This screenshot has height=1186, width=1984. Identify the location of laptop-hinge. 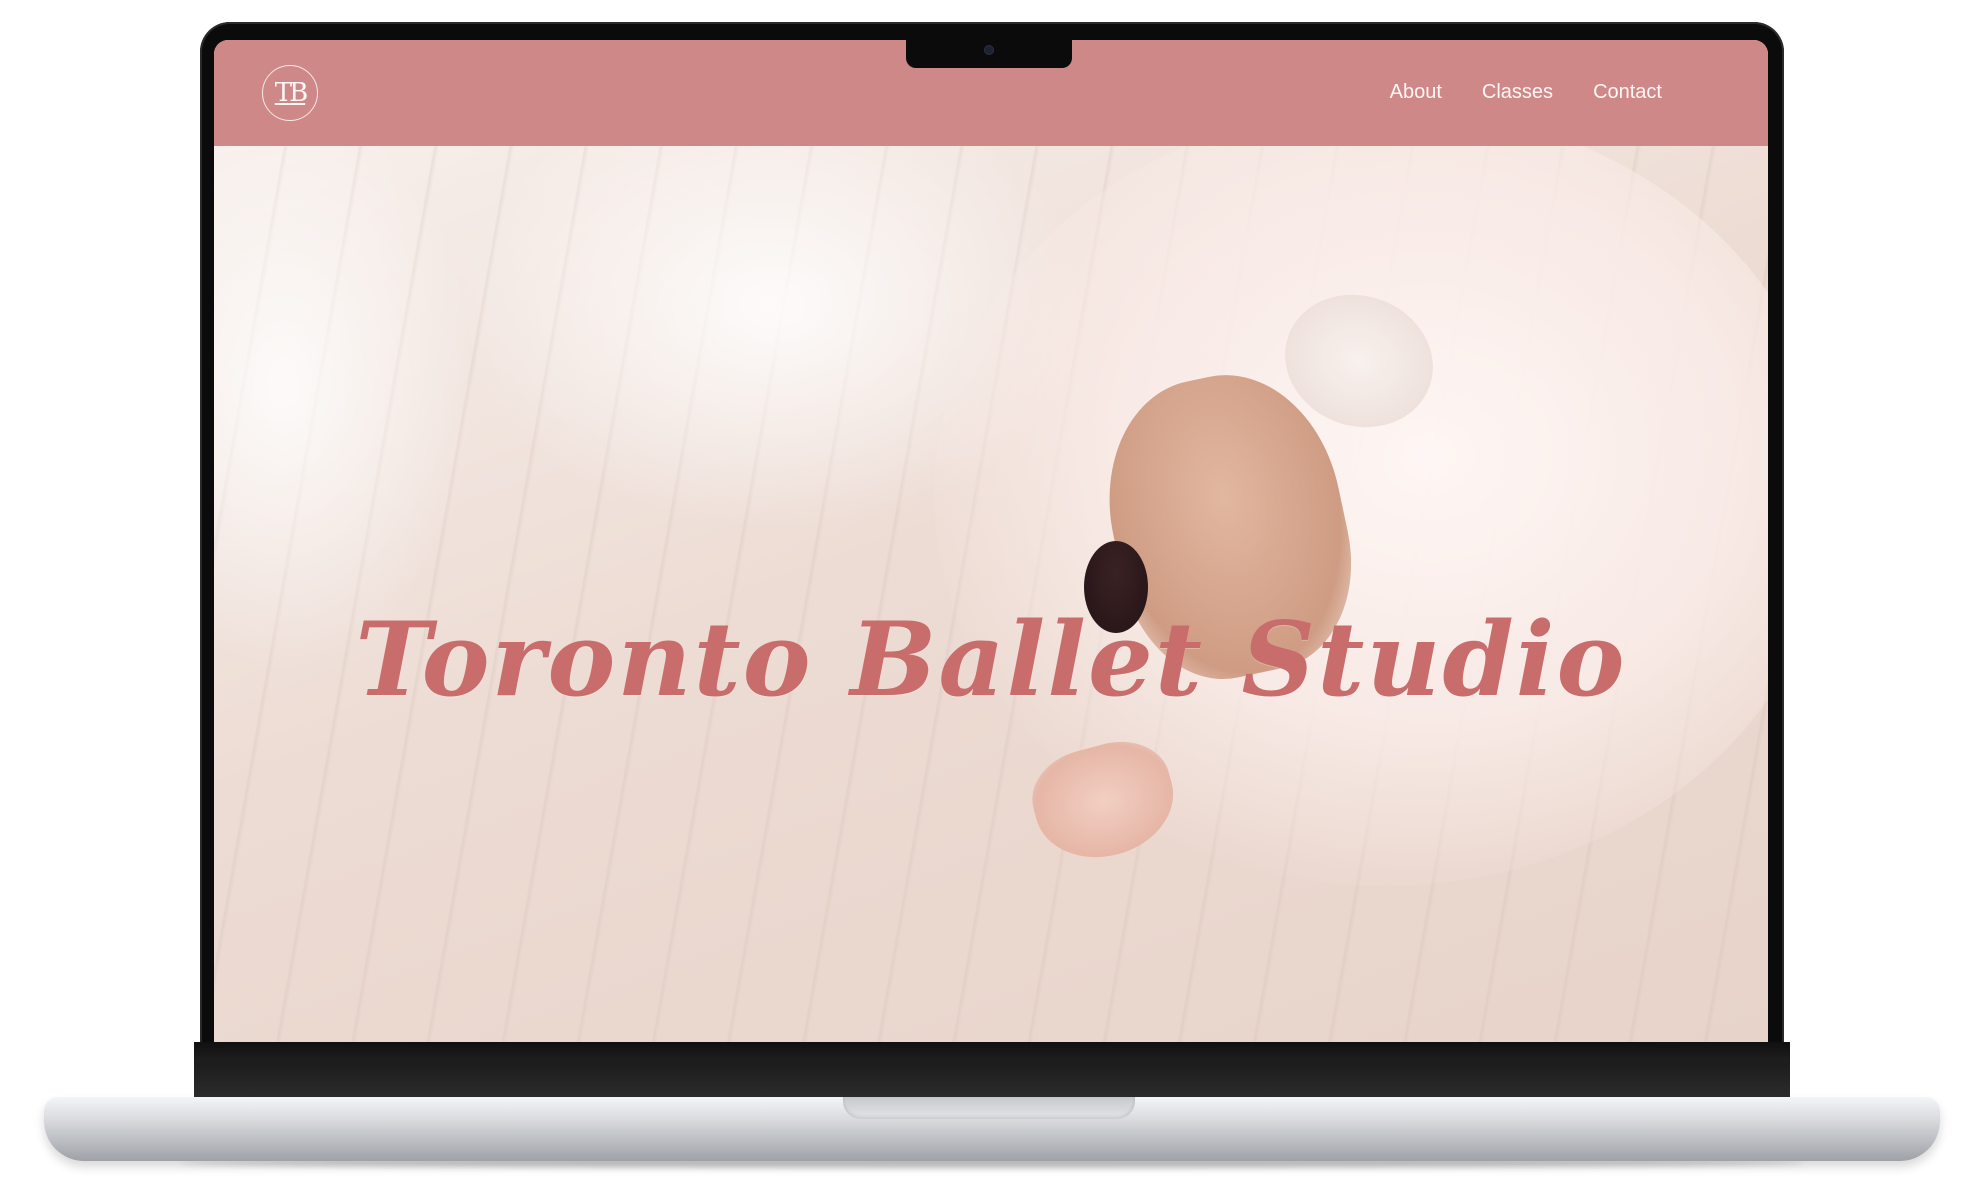
(992, 1080).